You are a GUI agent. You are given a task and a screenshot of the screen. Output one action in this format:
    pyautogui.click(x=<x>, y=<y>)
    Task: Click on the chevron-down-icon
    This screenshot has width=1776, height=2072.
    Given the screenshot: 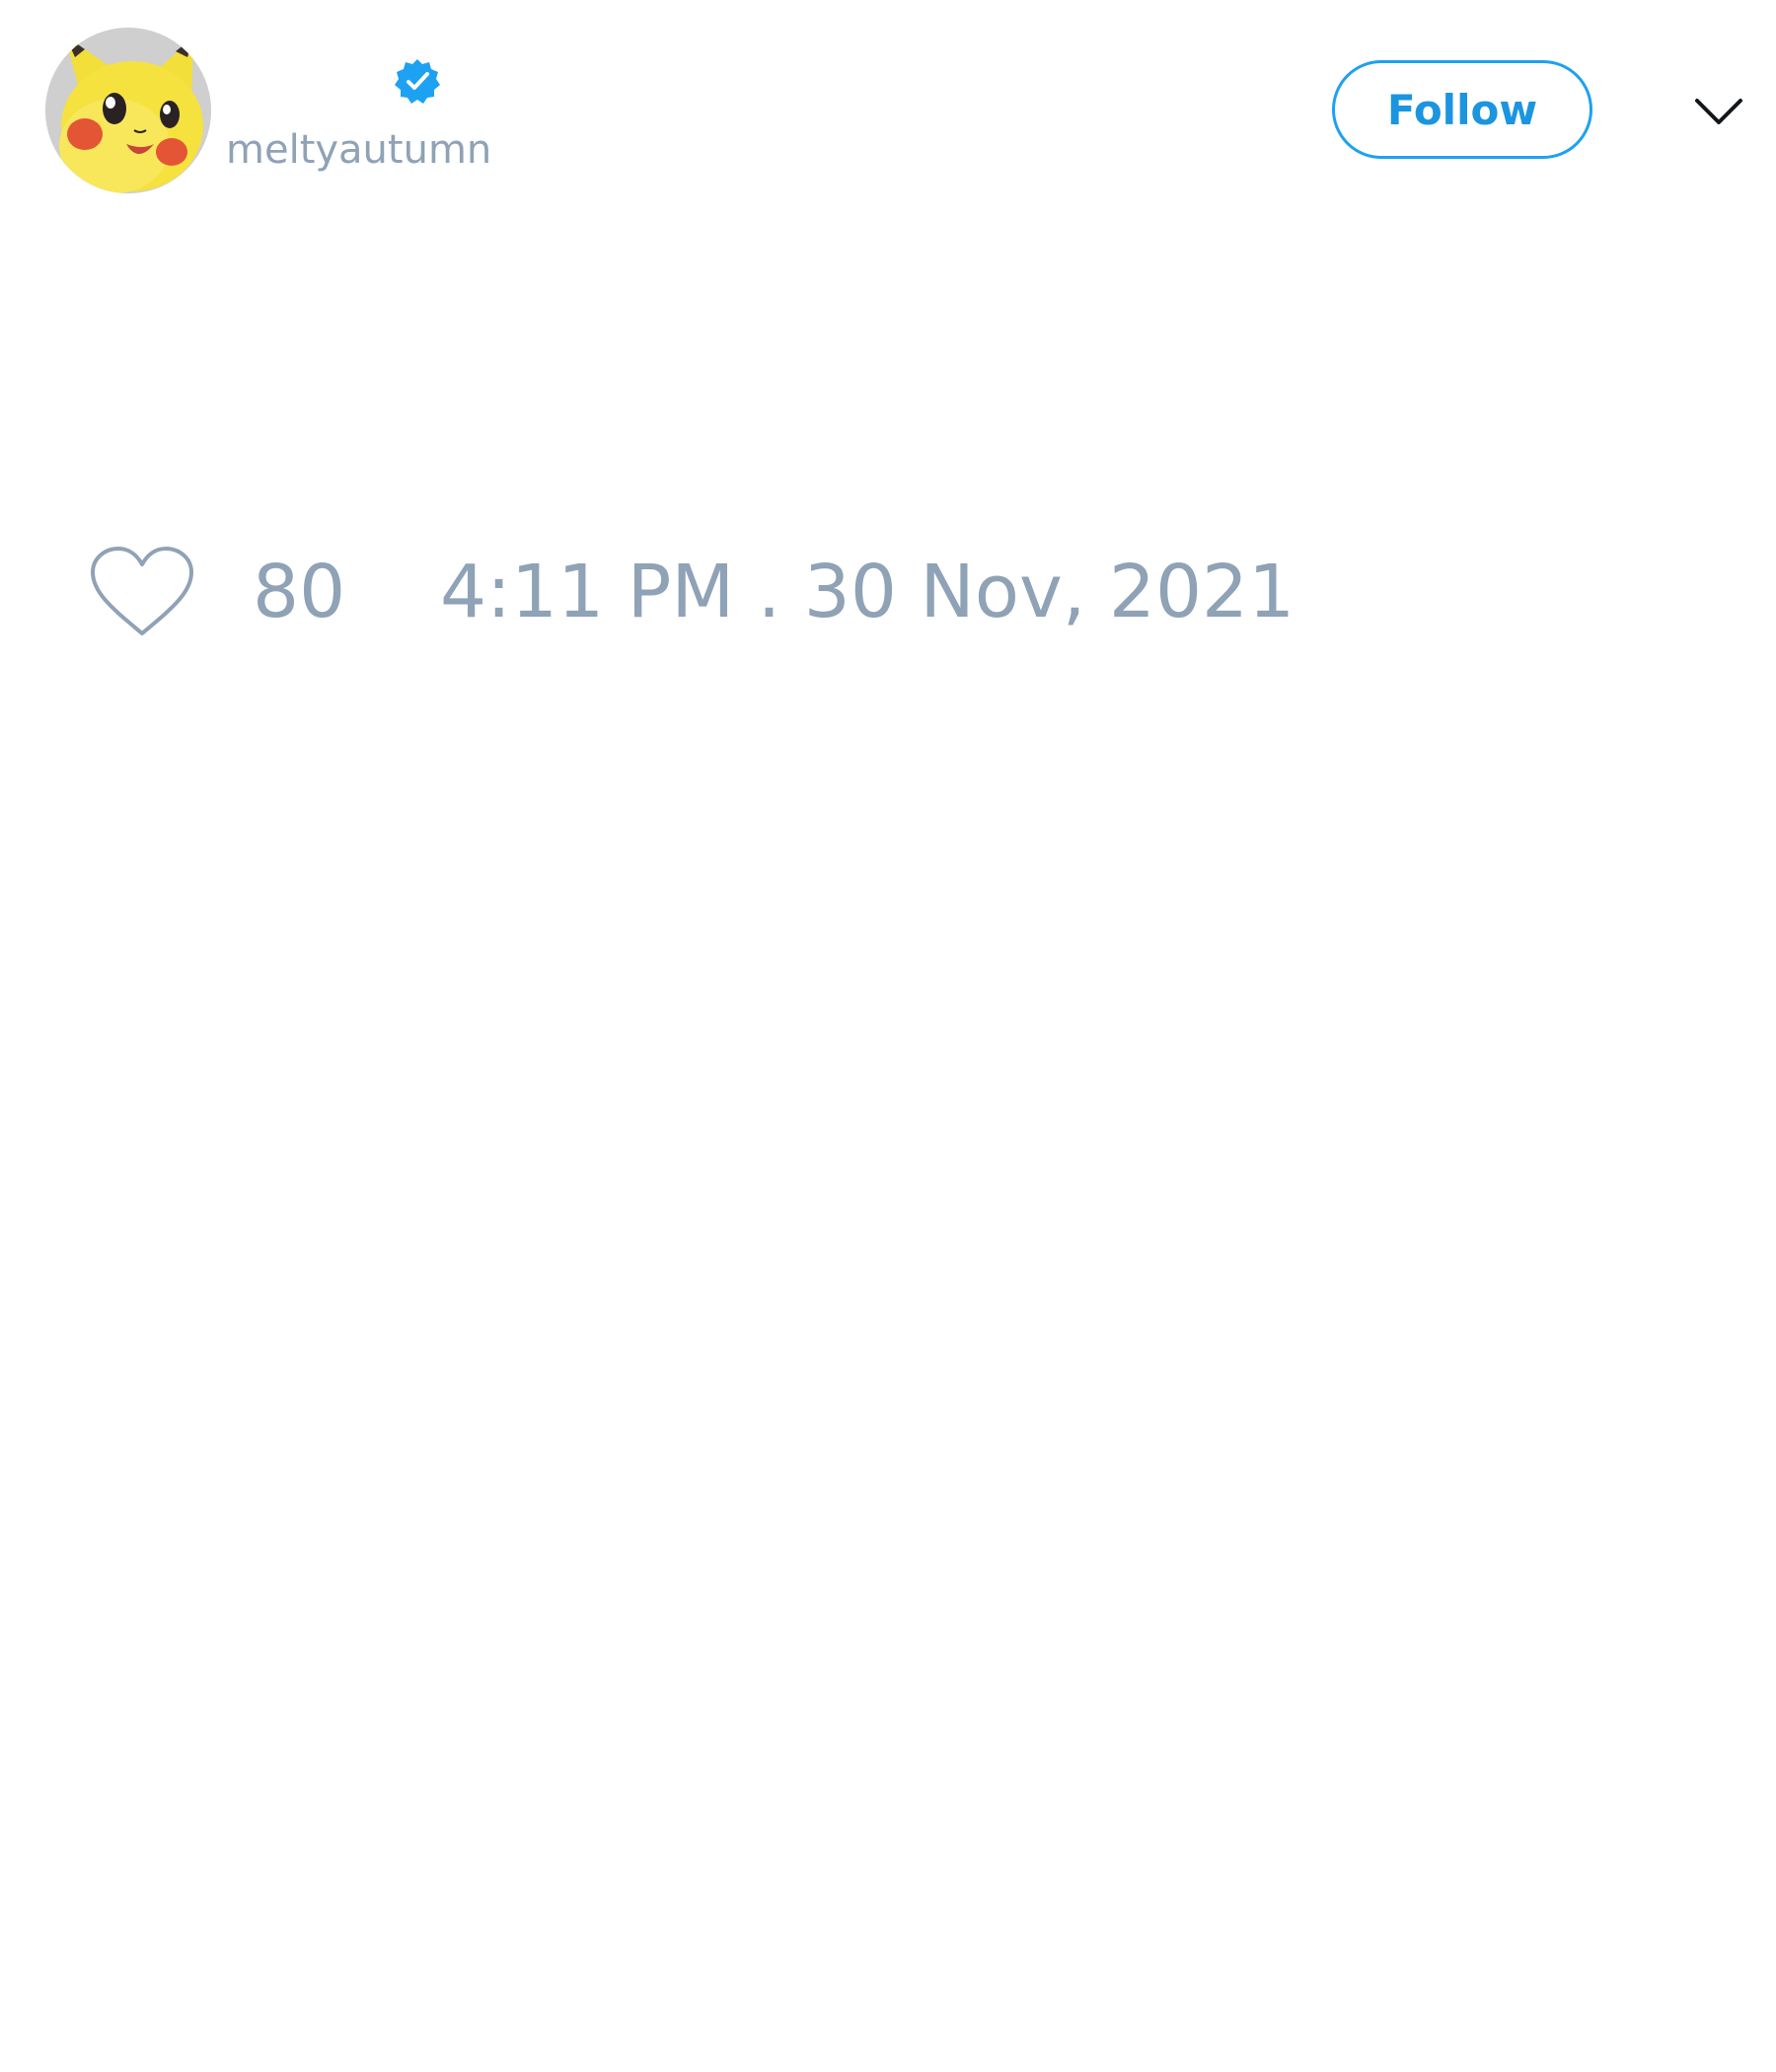 What is the action you would take?
    pyautogui.click(x=1719, y=111)
    